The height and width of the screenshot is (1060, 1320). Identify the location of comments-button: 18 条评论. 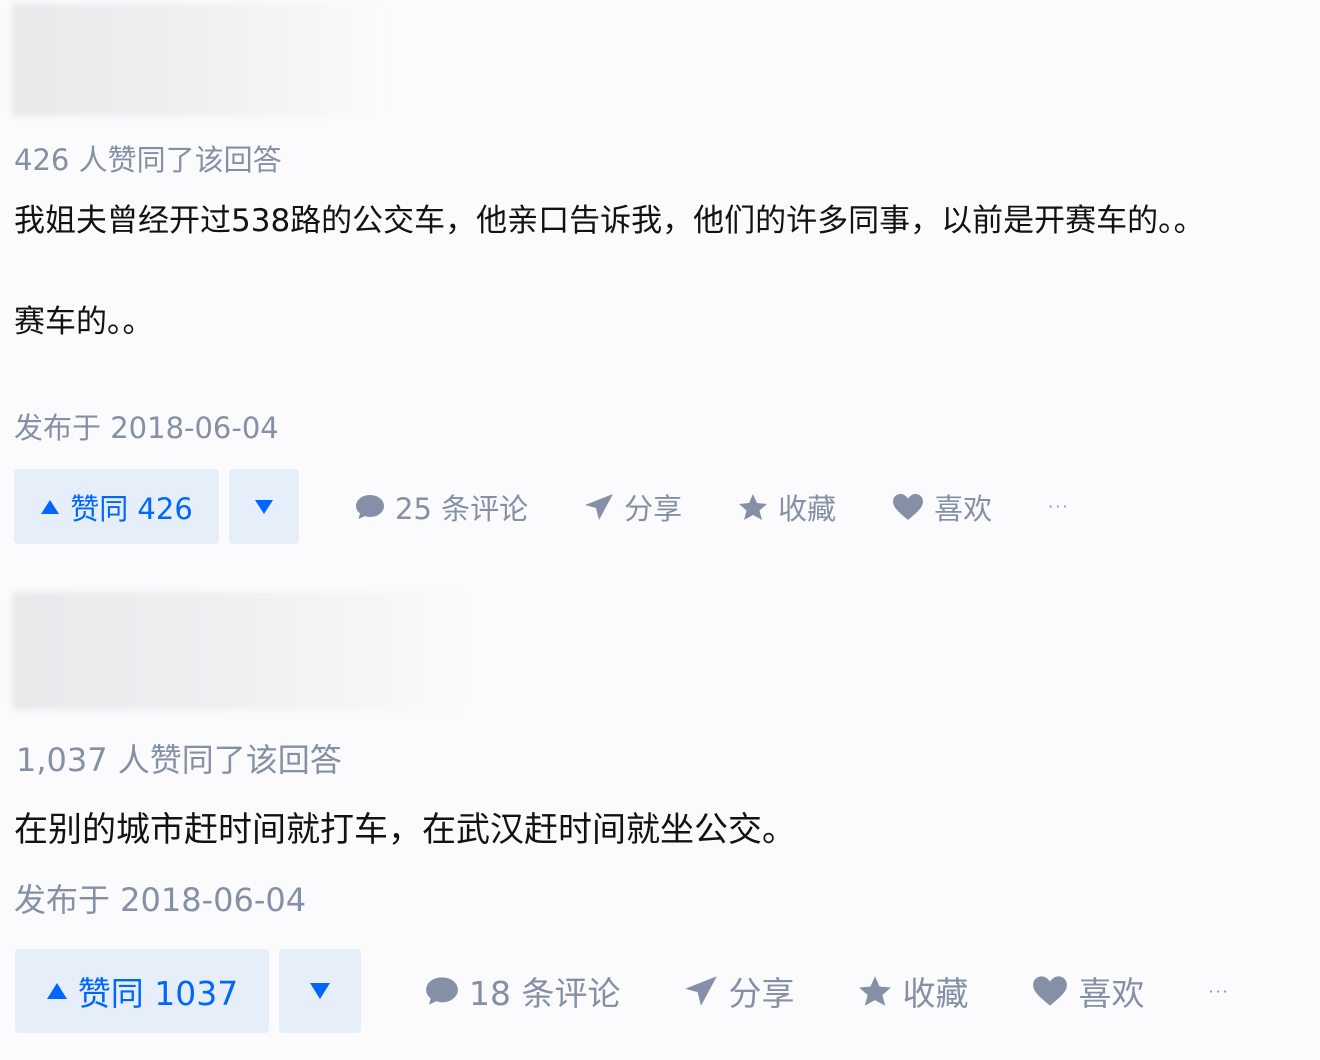
(522, 991).